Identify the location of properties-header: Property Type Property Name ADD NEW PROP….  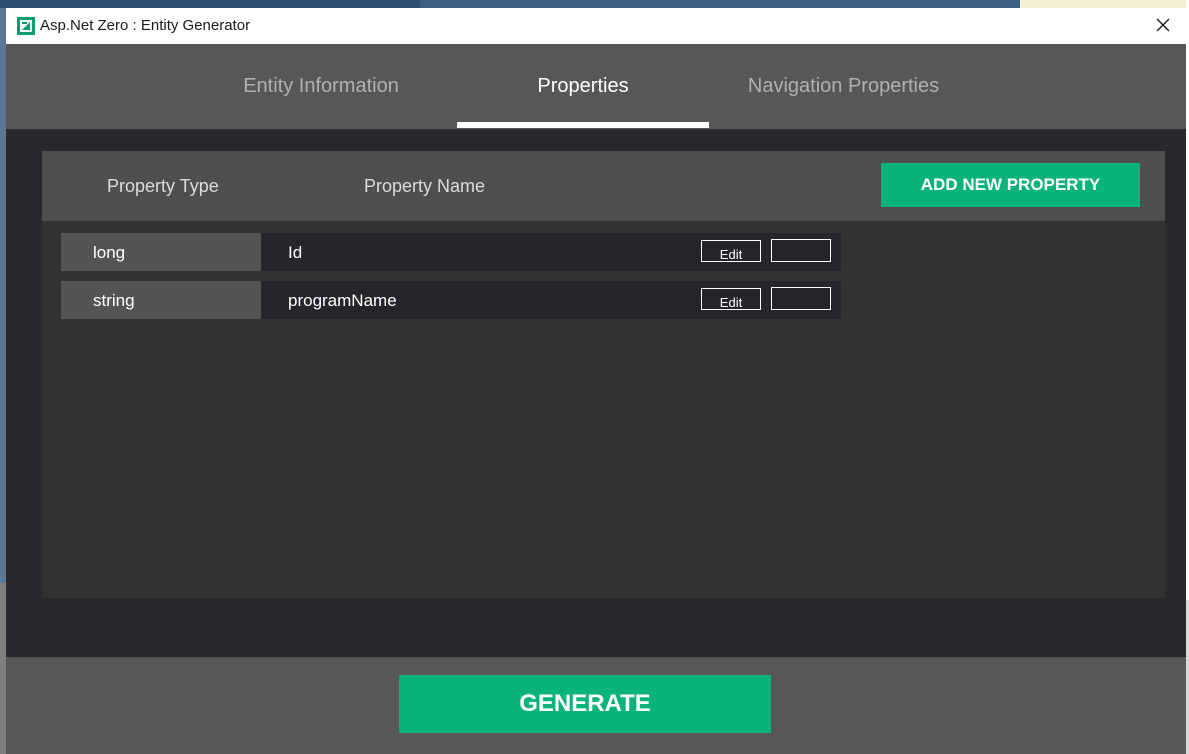
(603, 186).